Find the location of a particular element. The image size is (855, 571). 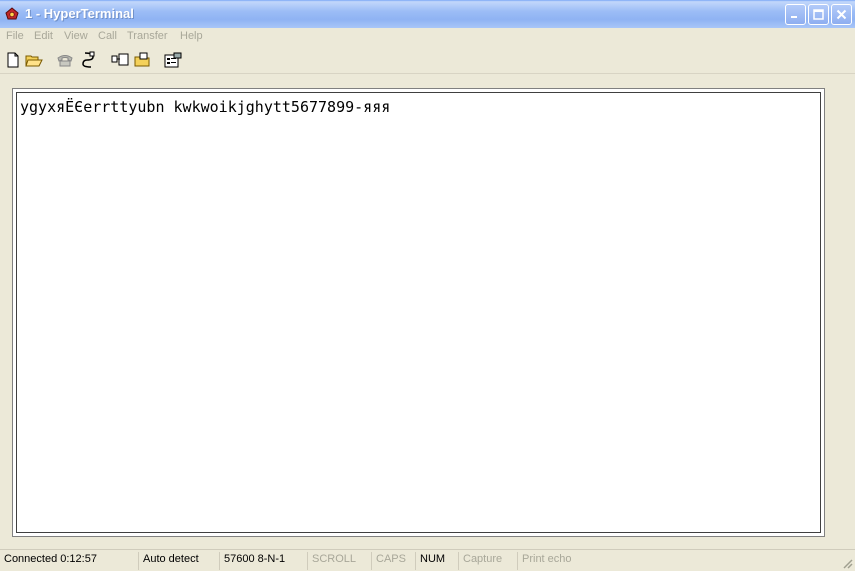

call-icon is located at coordinates (65, 60).